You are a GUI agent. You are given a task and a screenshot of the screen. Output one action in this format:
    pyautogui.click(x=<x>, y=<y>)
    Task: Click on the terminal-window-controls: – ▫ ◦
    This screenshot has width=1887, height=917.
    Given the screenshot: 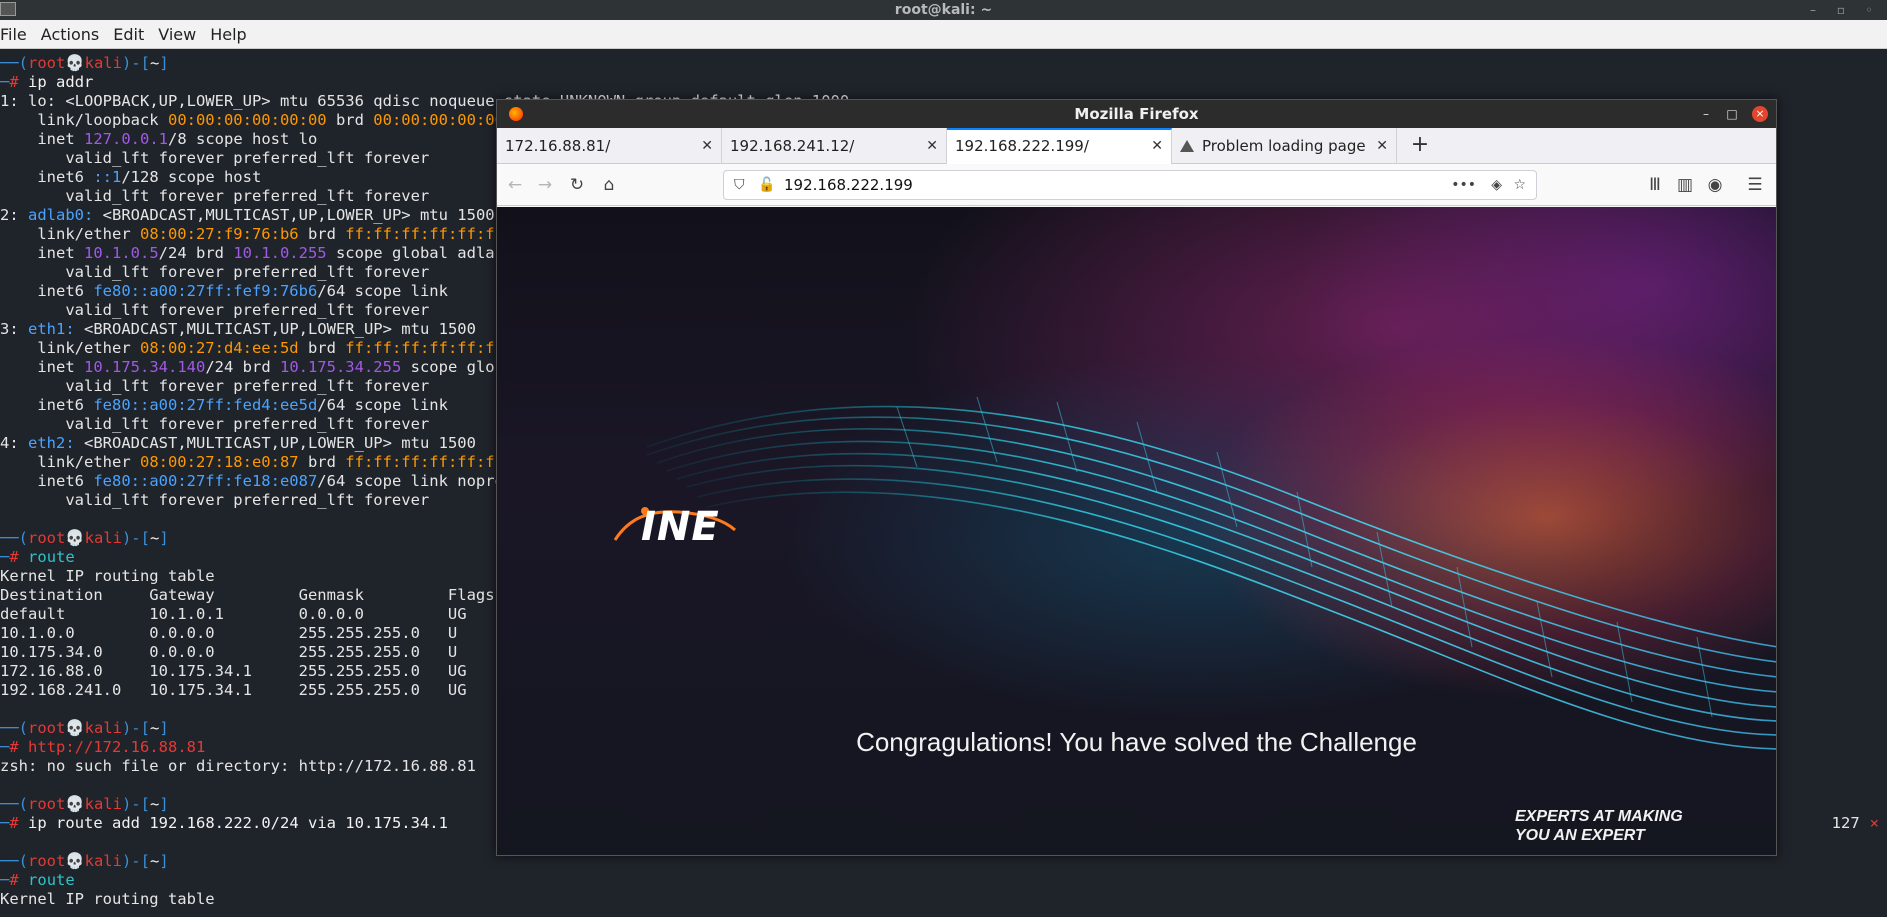 What is the action you would take?
    pyautogui.click(x=1841, y=10)
    